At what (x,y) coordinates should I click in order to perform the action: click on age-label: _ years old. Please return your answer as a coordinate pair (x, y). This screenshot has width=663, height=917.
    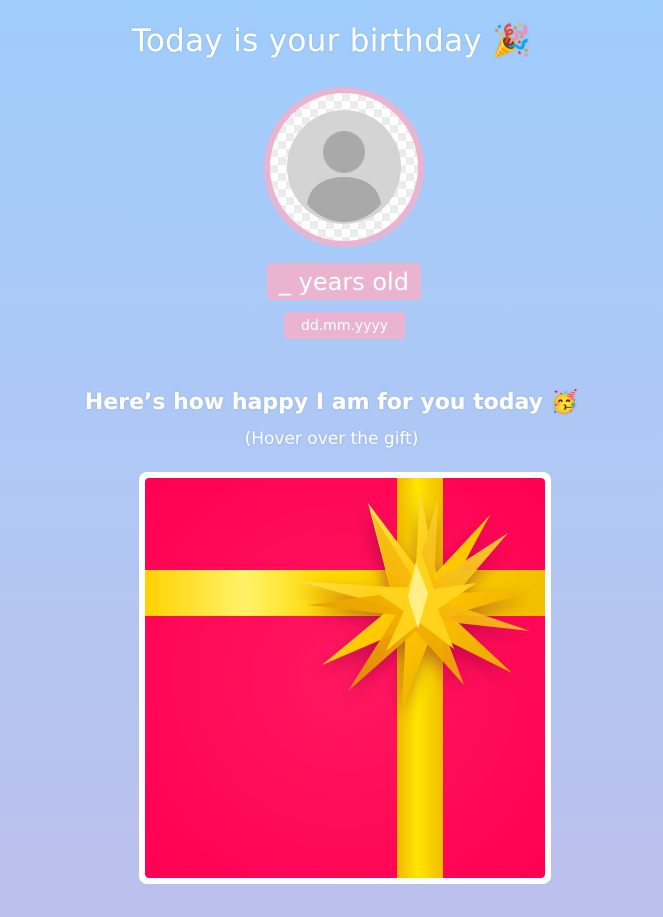
    Looking at the image, I should click on (344, 281).